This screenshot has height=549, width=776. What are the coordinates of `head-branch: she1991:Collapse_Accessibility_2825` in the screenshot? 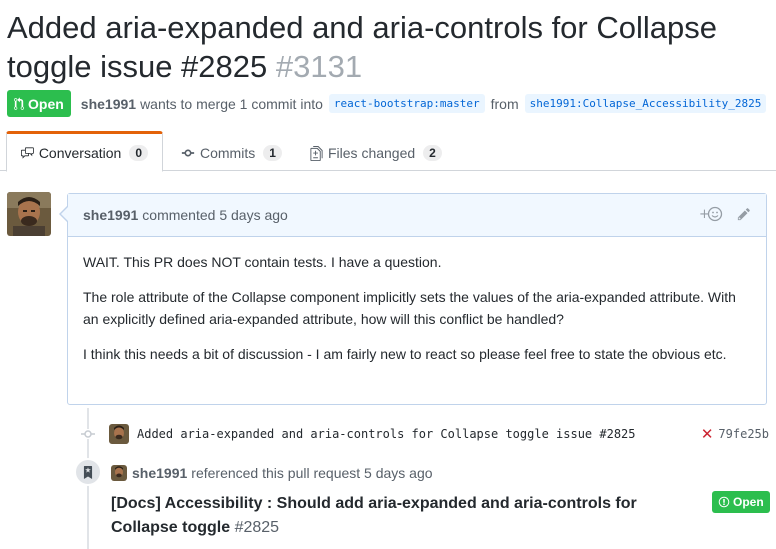 It's located at (645, 103).